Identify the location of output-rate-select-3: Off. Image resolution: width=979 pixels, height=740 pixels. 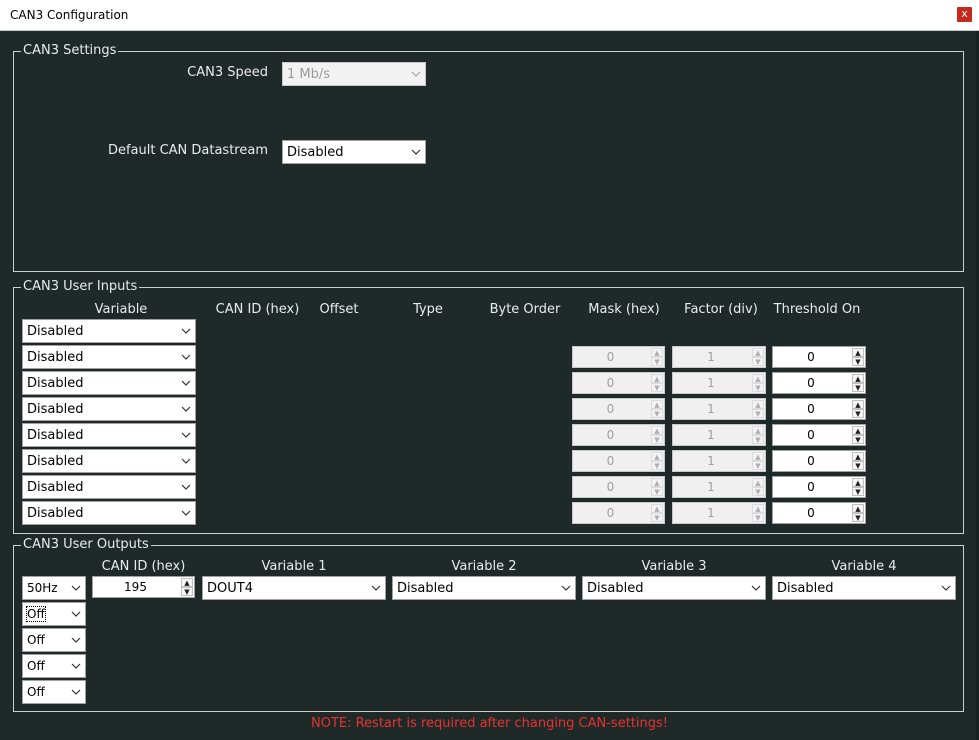
(54, 640).